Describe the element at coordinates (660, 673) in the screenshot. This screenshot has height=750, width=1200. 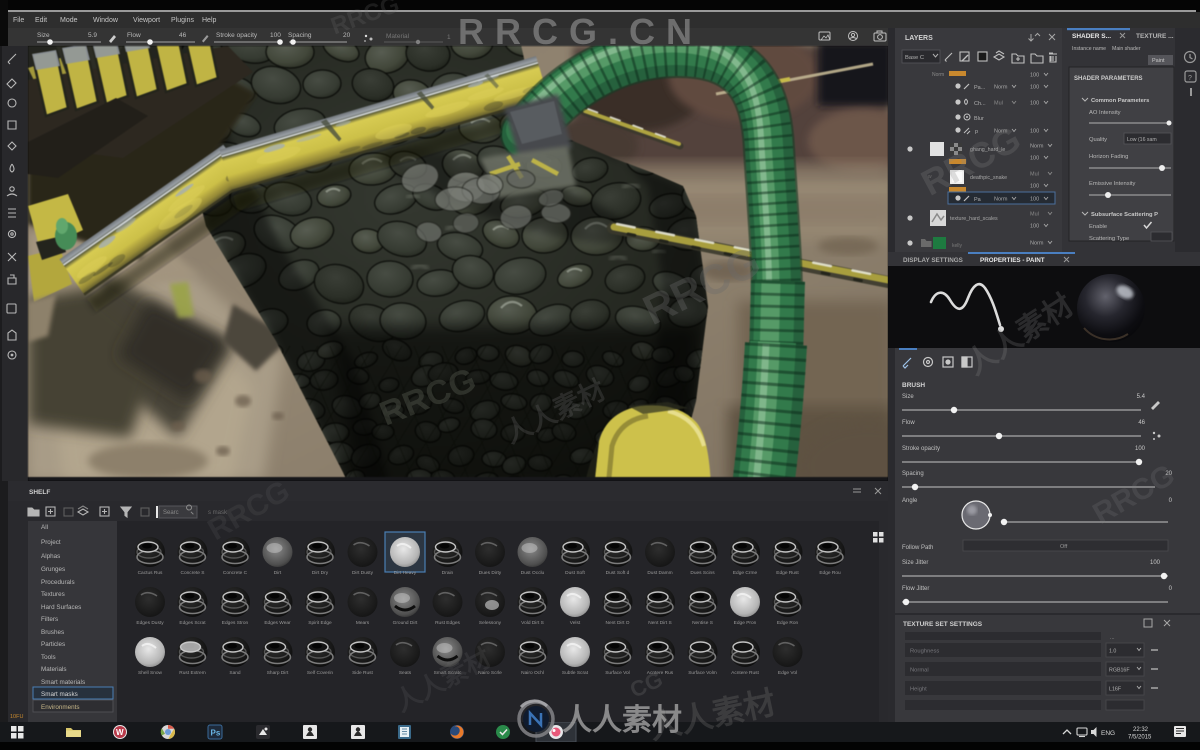
I see `svg-text: Acntere Rus` at that location.